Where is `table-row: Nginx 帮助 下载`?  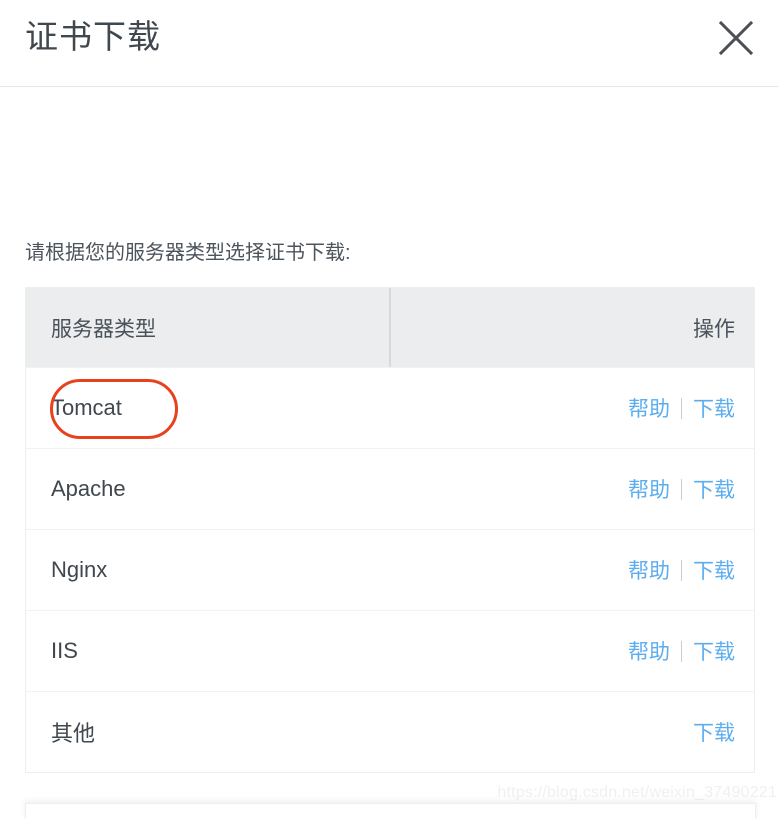 table-row: Nginx 帮助 下载 is located at coordinates (390, 569).